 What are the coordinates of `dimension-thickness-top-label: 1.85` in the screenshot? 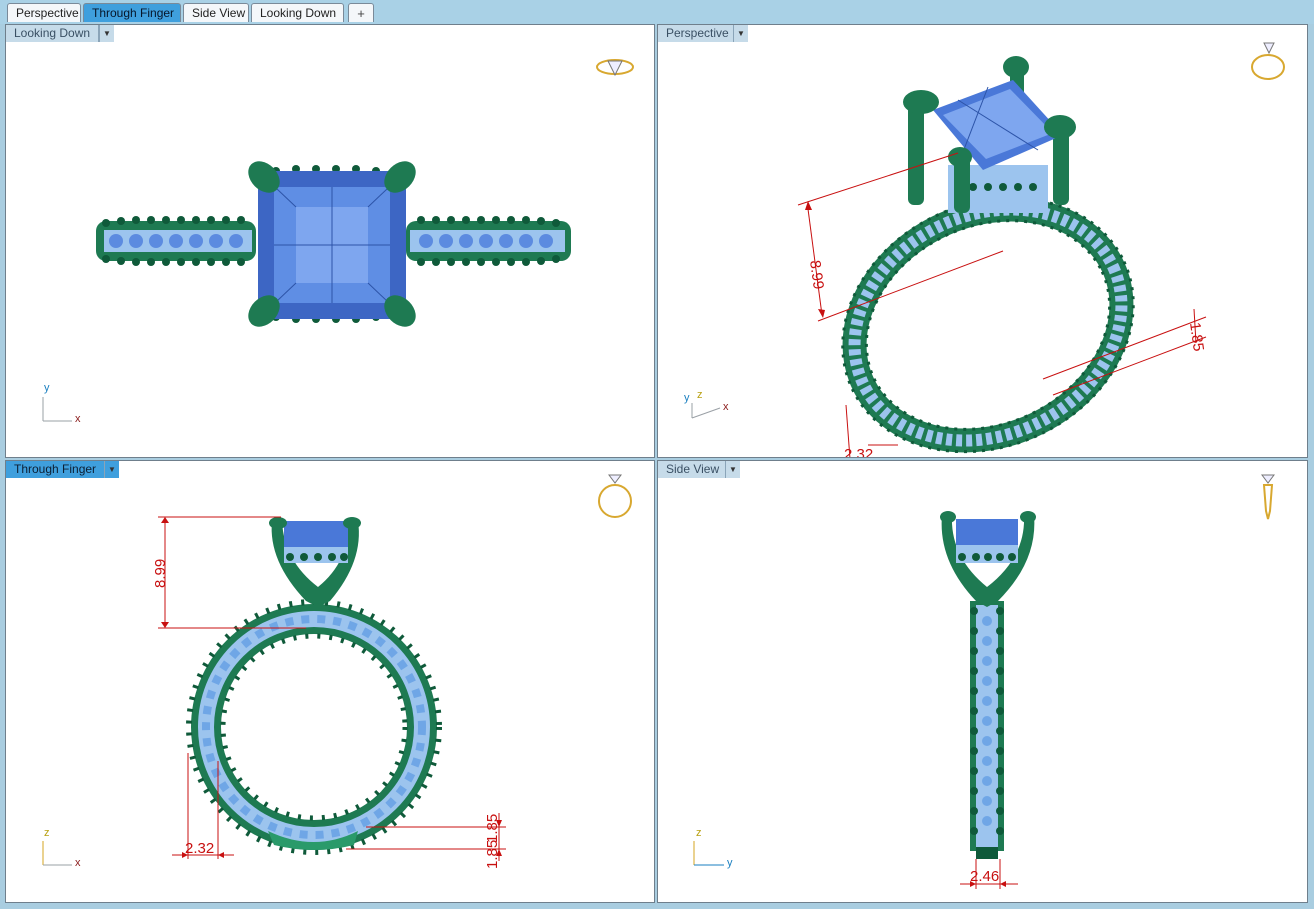 It's located at (492, 828).